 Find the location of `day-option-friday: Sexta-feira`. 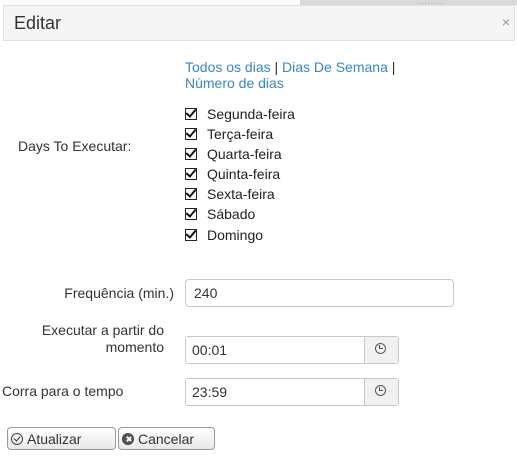

day-option-friday: Sexta-feira is located at coordinates (230, 194).